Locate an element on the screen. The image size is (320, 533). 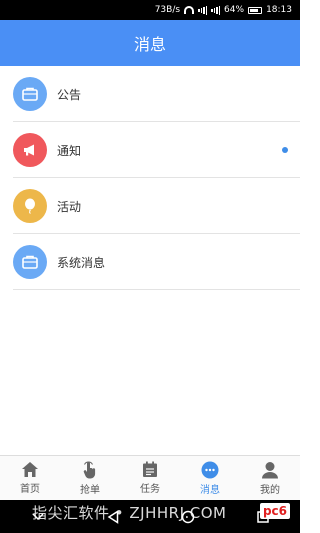
message-item-announcement: 公告 is located at coordinates (150, 94).